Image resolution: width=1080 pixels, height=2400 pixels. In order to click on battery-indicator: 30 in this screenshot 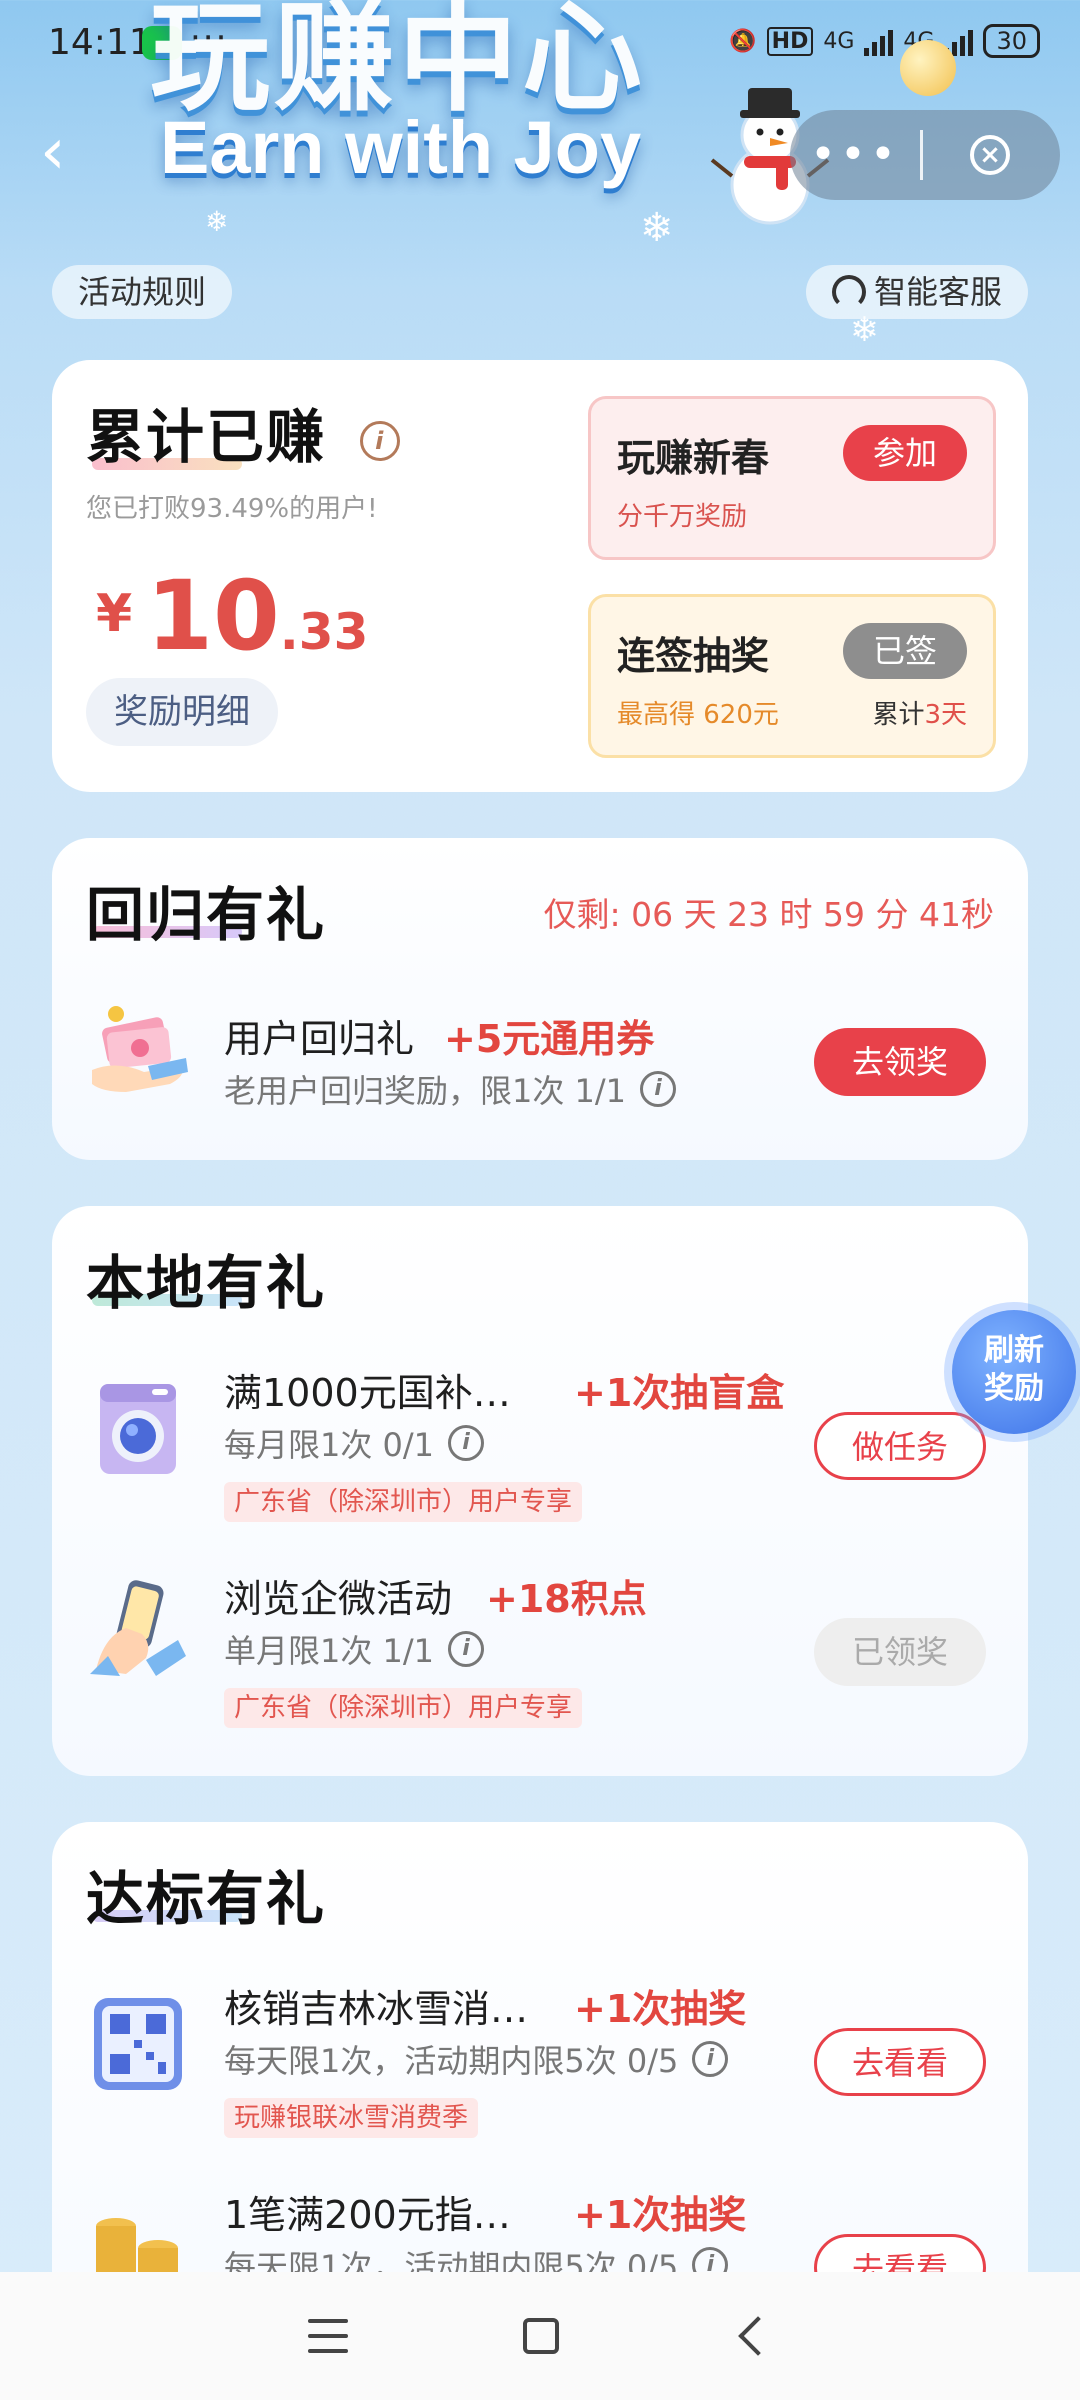, I will do `click(1011, 41)`.